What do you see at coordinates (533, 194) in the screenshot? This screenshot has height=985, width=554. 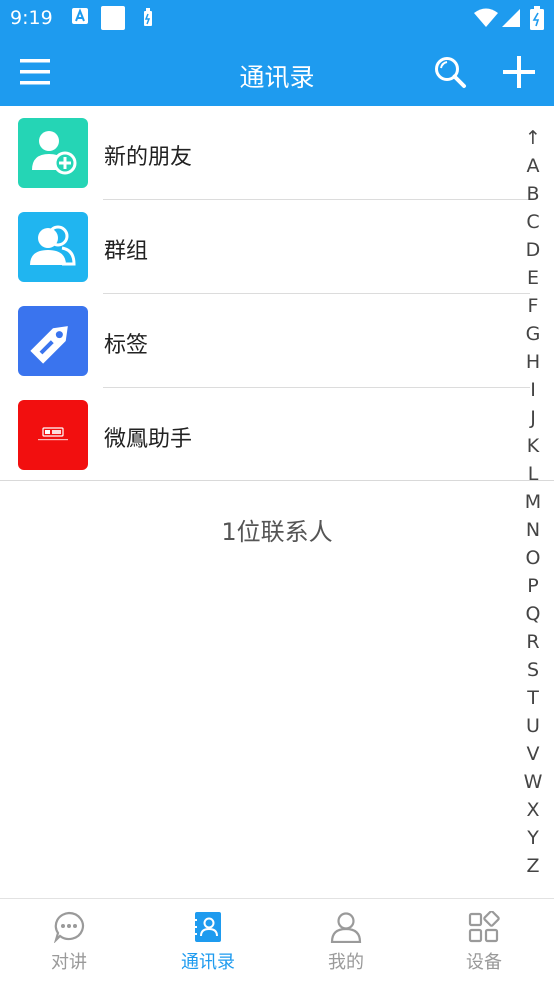 I see `index-letter: B` at bounding box center [533, 194].